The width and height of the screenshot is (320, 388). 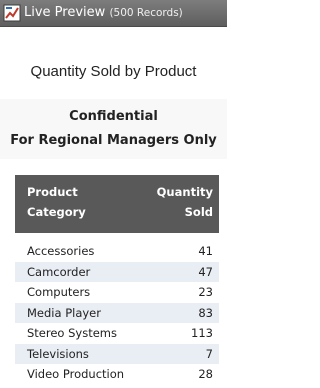 I want to click on table-header: Product Category Quantity Sold, so click(x=117, y=204).